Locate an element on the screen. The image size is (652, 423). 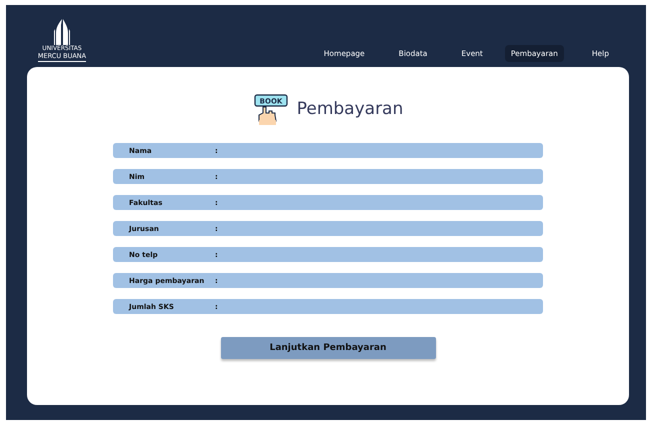
continue-payment-button: Lanjutkan Pembayaran is located at coordinates (328, 348).